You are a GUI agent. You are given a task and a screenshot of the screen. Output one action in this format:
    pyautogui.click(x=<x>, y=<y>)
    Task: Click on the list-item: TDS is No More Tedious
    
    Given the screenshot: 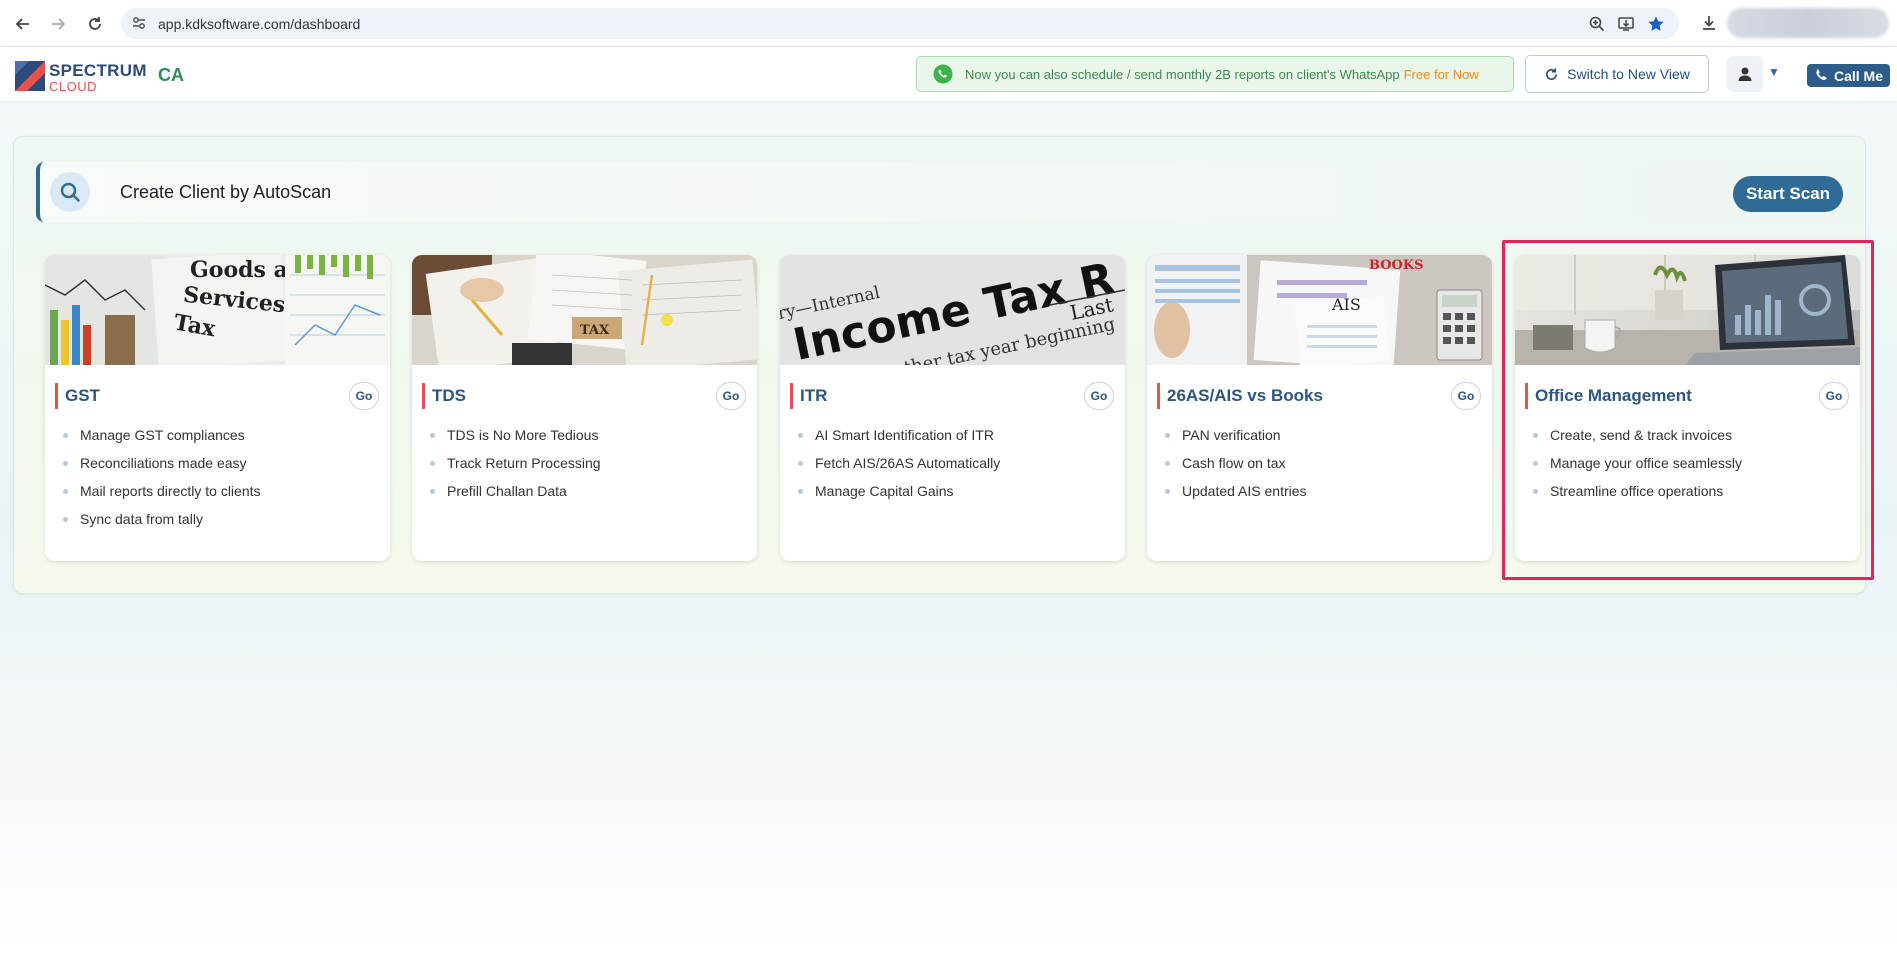 What is the action you would take?
    pyautogui.click(x=514, y=440)
    